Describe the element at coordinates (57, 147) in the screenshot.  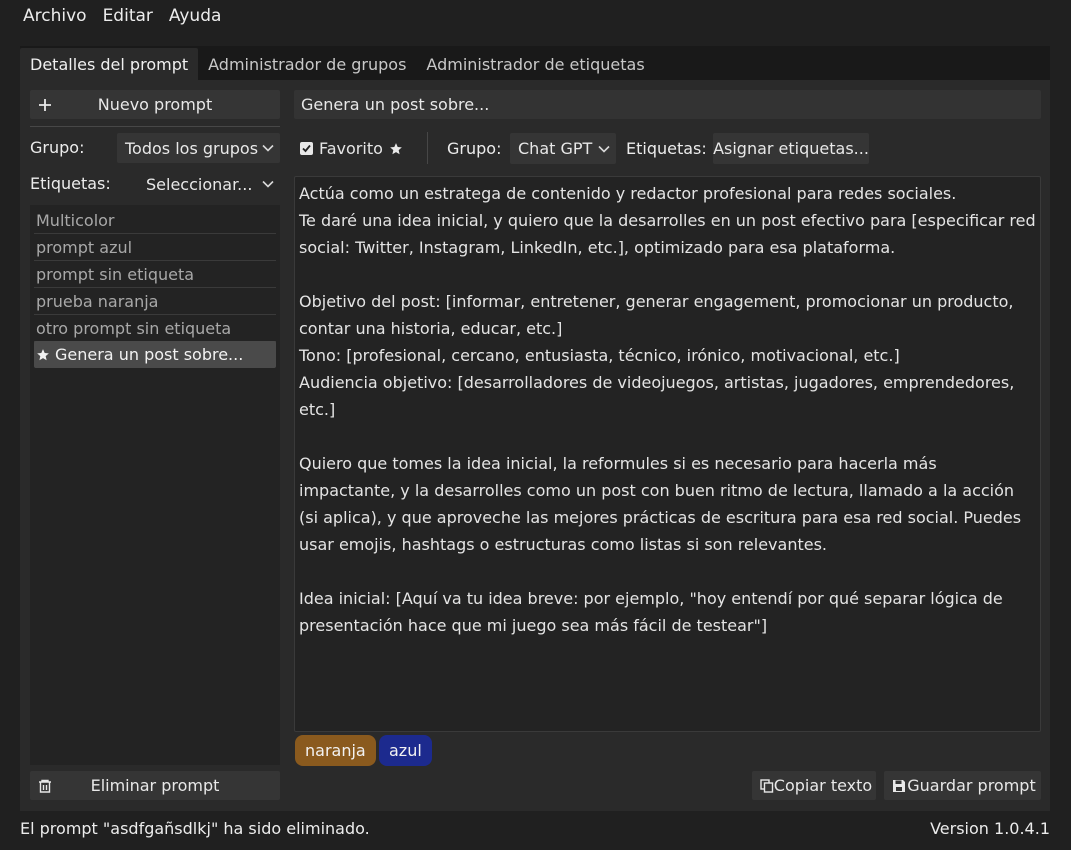
I see `group-filter-label: Grupo:` at that location.